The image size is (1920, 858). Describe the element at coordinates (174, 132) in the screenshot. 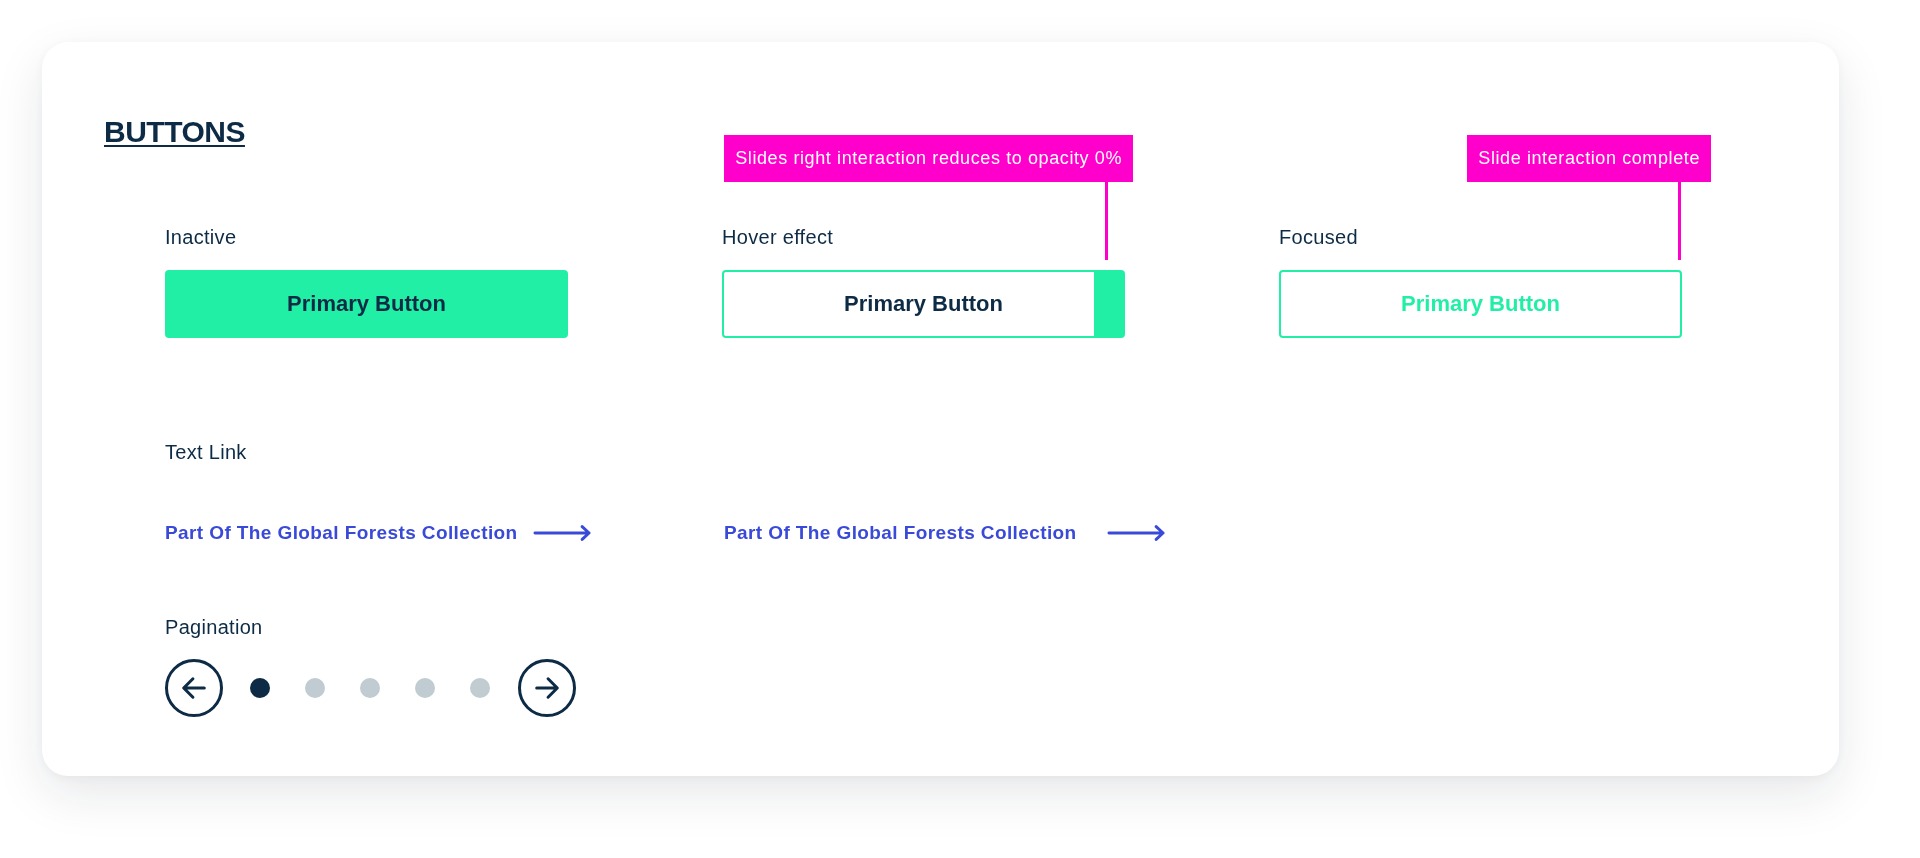

I see `section-title: BUTTONS` at that location.